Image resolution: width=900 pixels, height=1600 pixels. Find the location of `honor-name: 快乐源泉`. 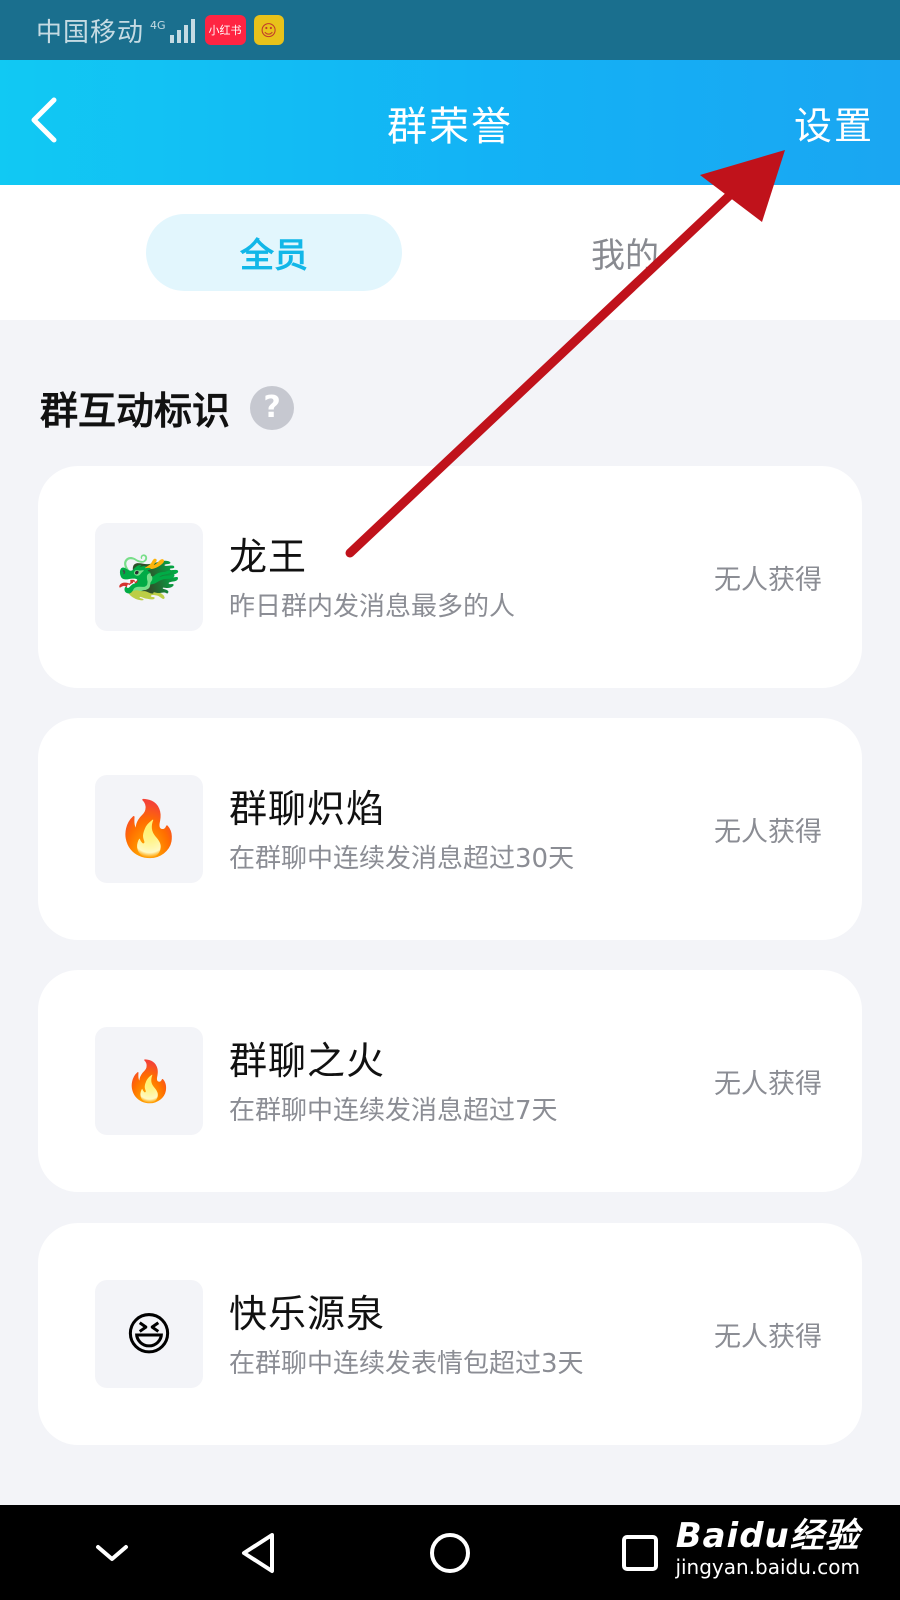

honor-name: 快乐源泉 is located at coordinates (307, 1314).